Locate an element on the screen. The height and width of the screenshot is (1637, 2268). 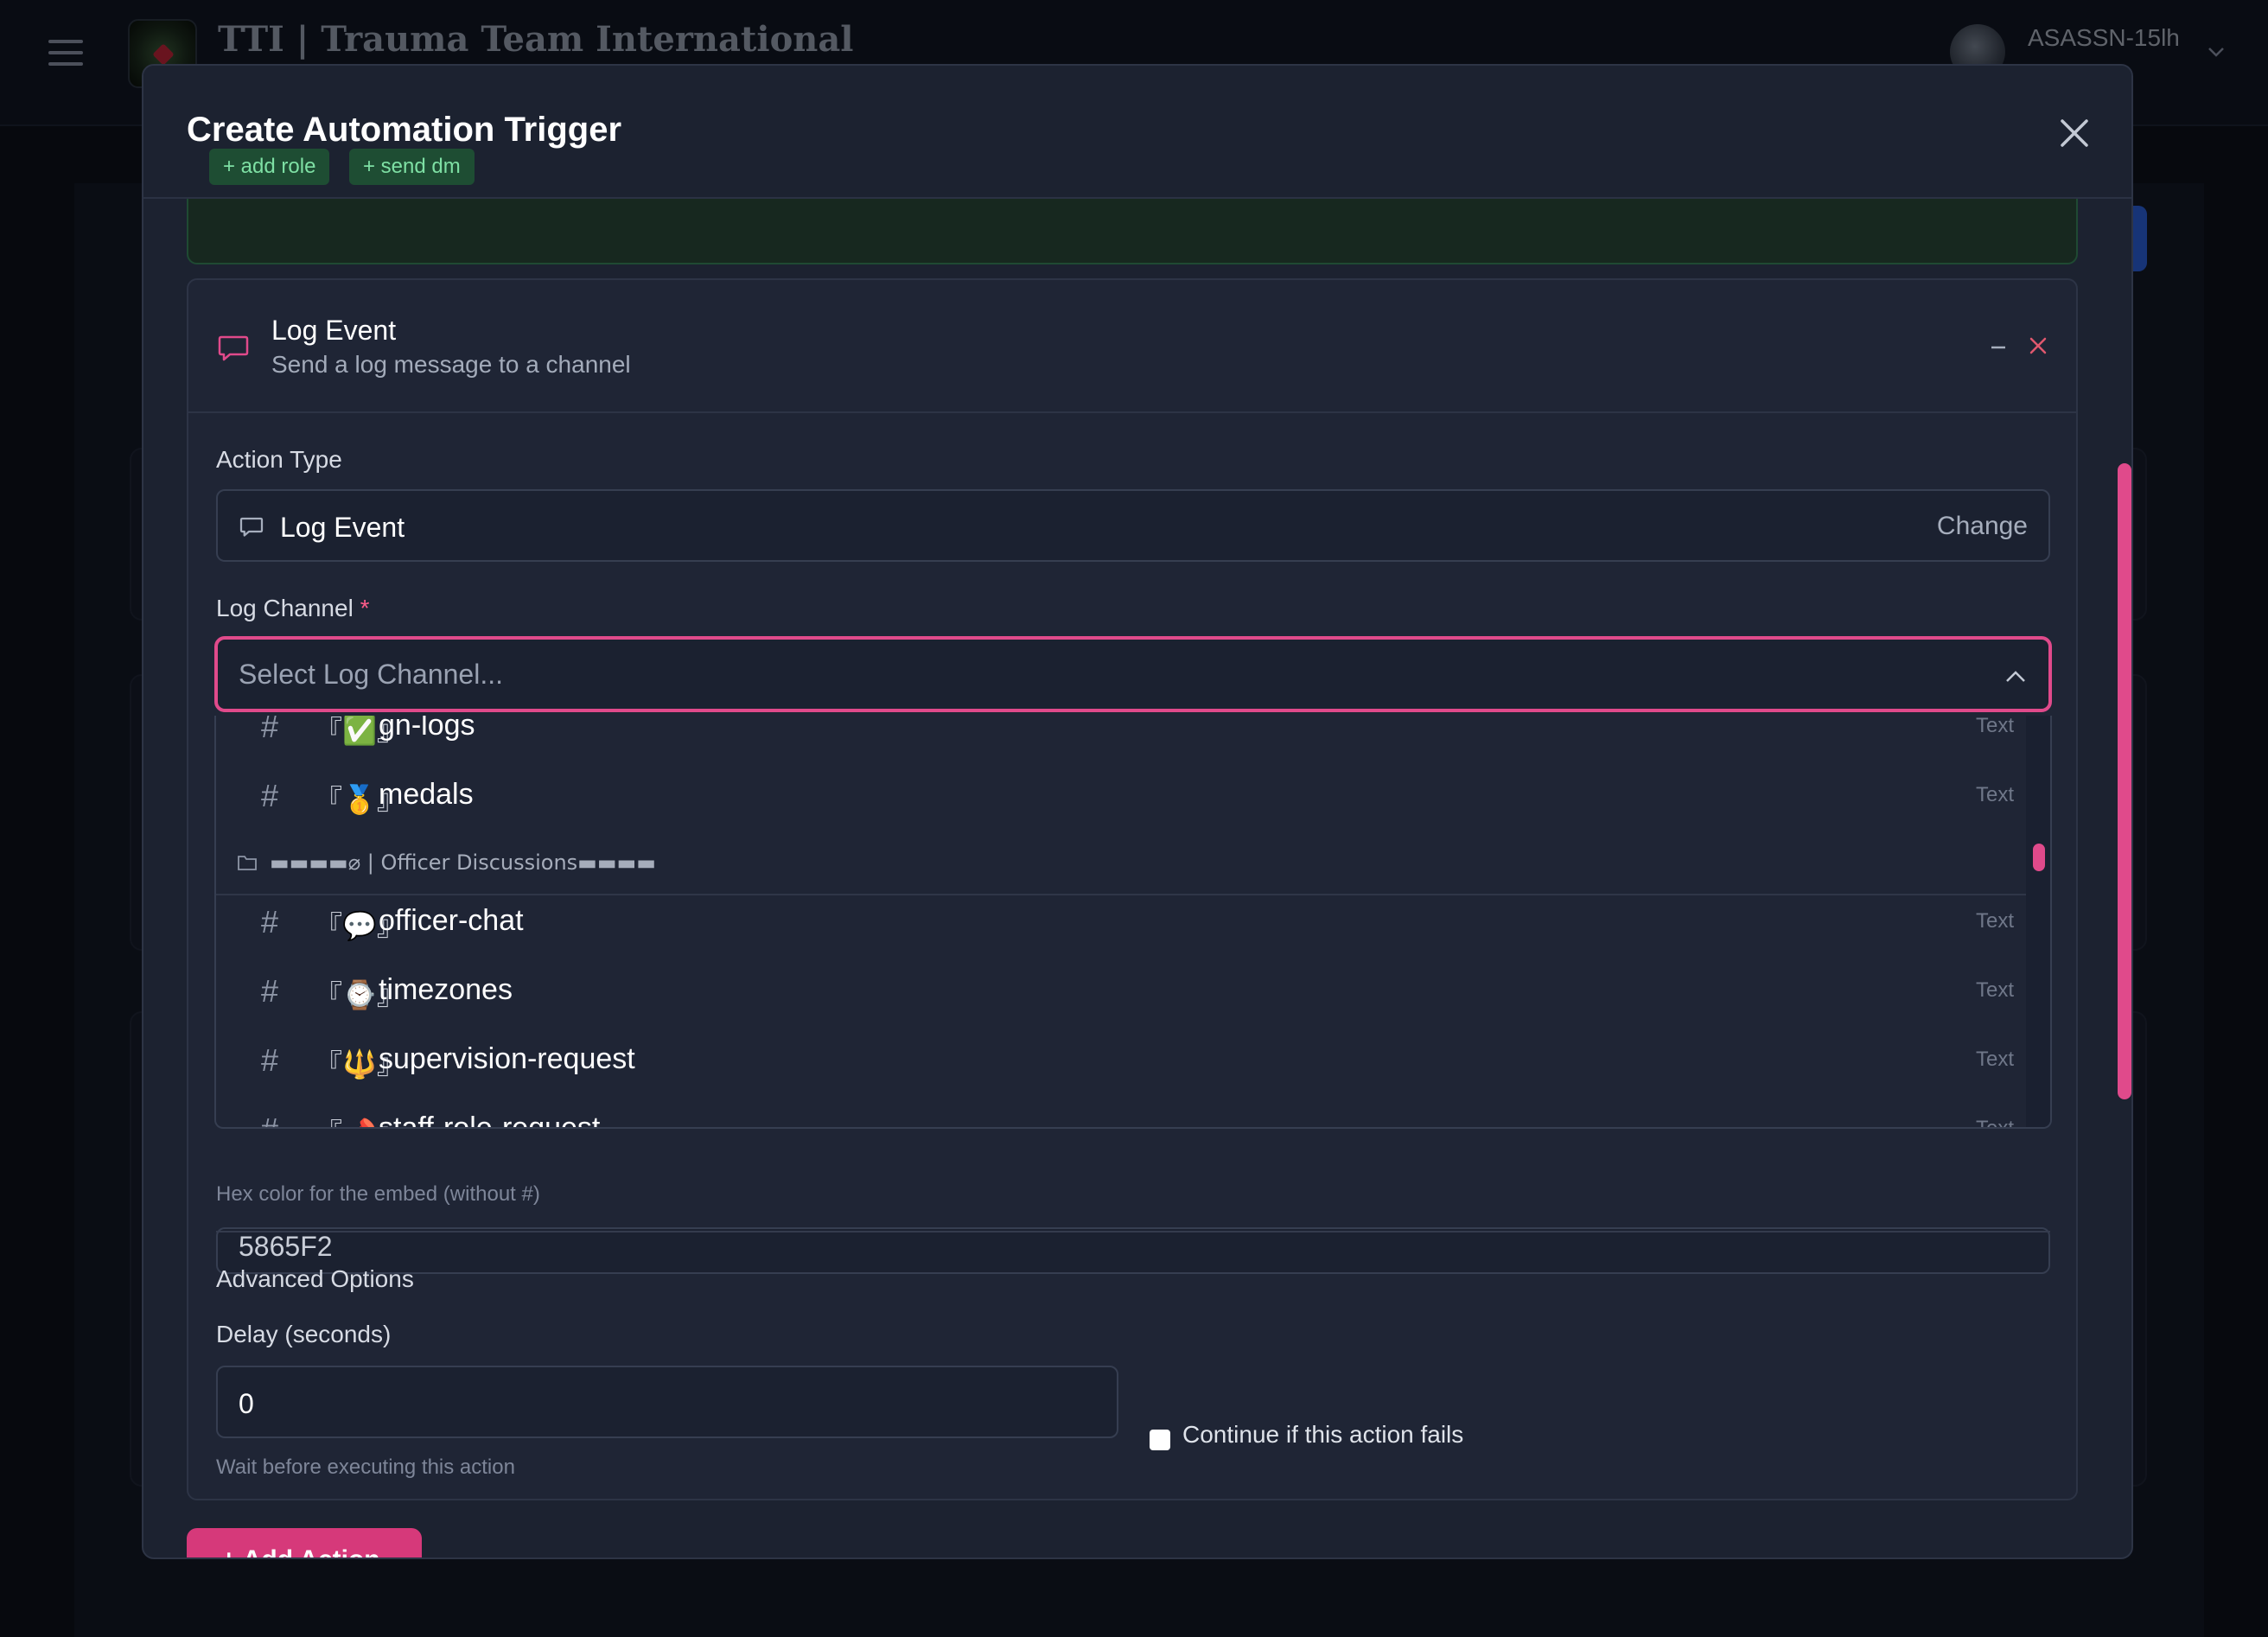
dropdown-scrollbar-track is located at coordinates (2038, 922).